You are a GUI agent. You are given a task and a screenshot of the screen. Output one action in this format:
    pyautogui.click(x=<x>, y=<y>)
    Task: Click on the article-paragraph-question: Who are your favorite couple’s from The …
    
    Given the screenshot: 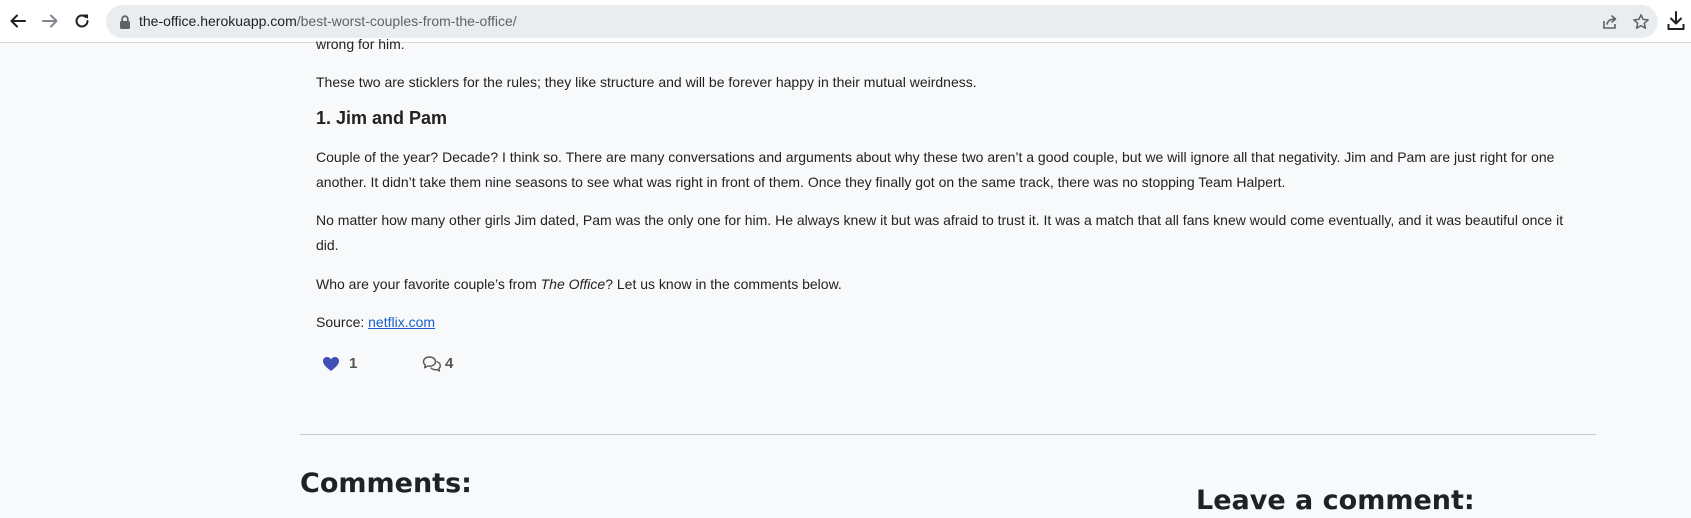 What is the action you would take?
    pyautogui.click(x=941, y=284)
    